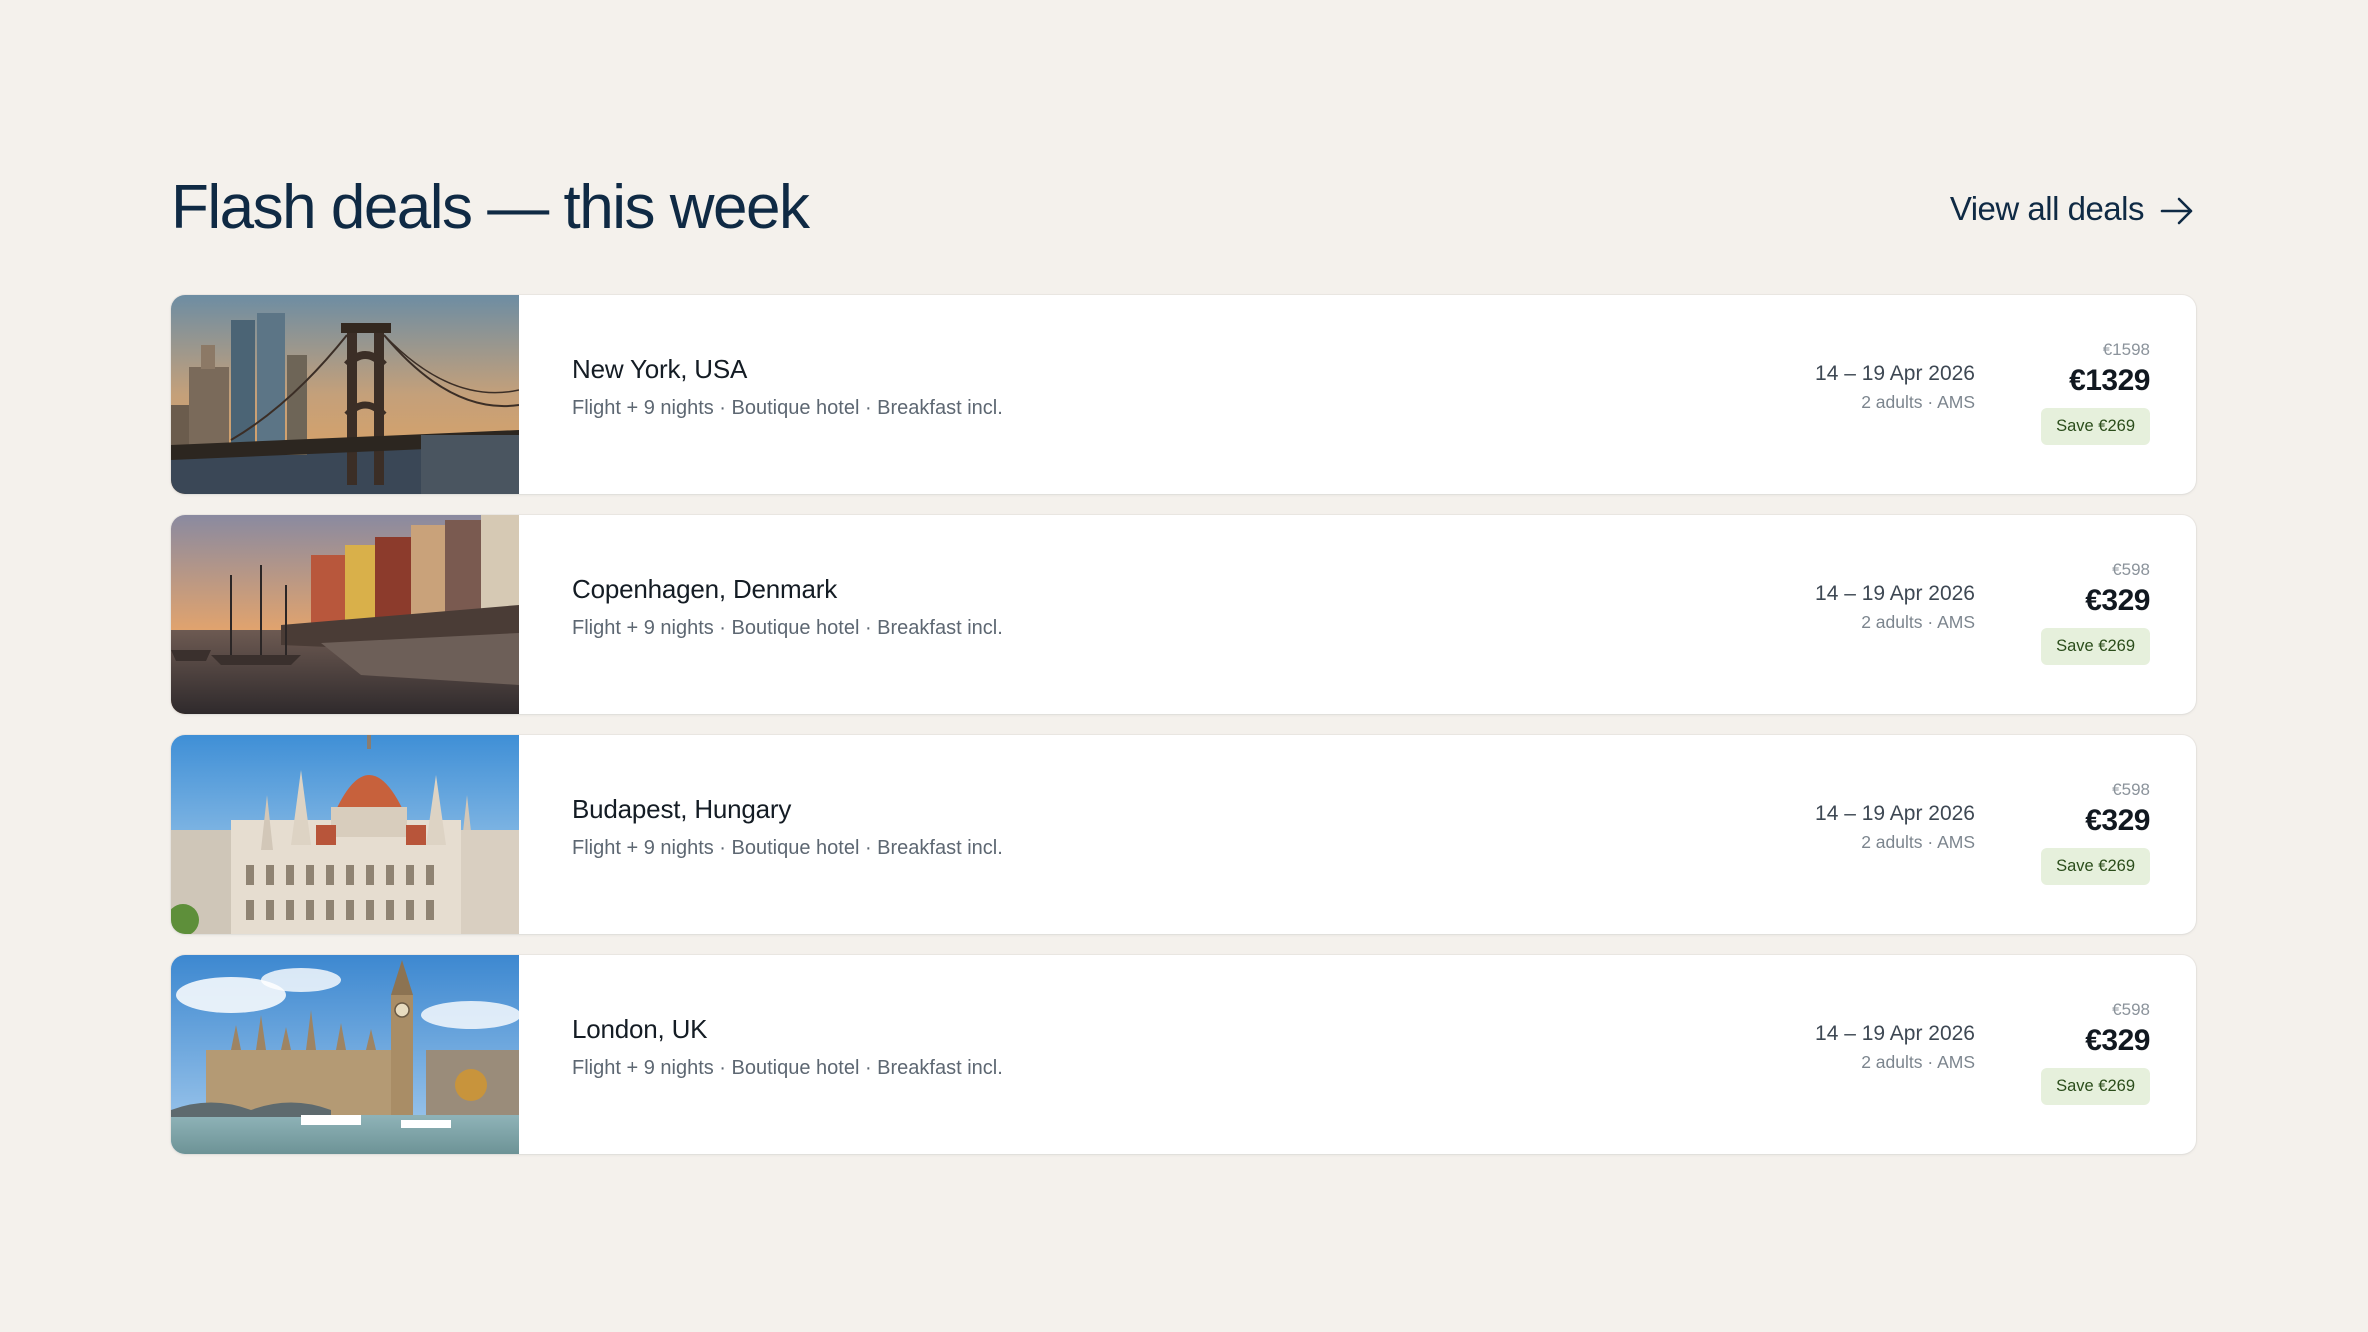  Describe the element at coordinates (2176, 211) in the screenshot. I see `arrow-right-icon` at that location.